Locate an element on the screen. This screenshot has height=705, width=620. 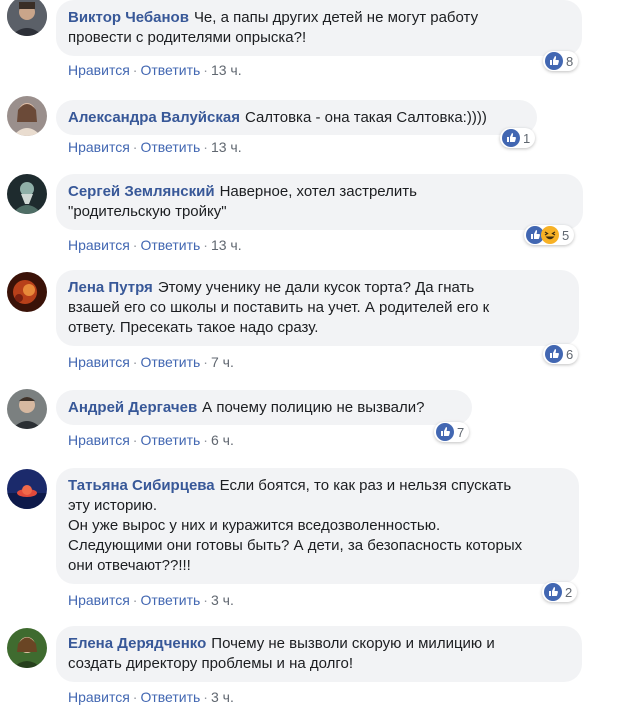
comment-time: 7 ч. is located at coordinates (222, 362).